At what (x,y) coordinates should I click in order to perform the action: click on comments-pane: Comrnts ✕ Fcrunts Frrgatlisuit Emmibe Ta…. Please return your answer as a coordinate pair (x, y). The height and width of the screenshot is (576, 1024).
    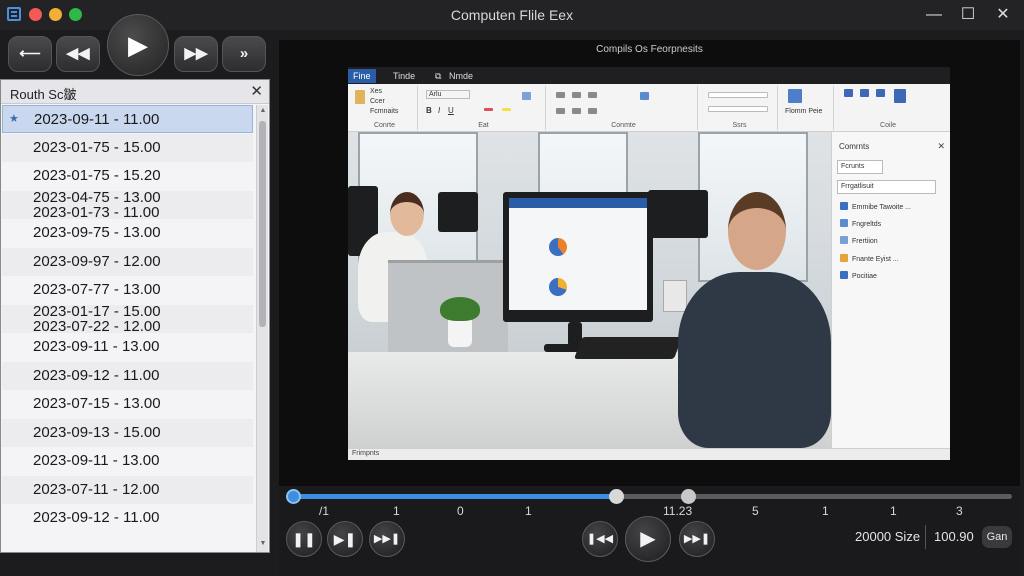
    Looking at the image, I should click on (890, 290).